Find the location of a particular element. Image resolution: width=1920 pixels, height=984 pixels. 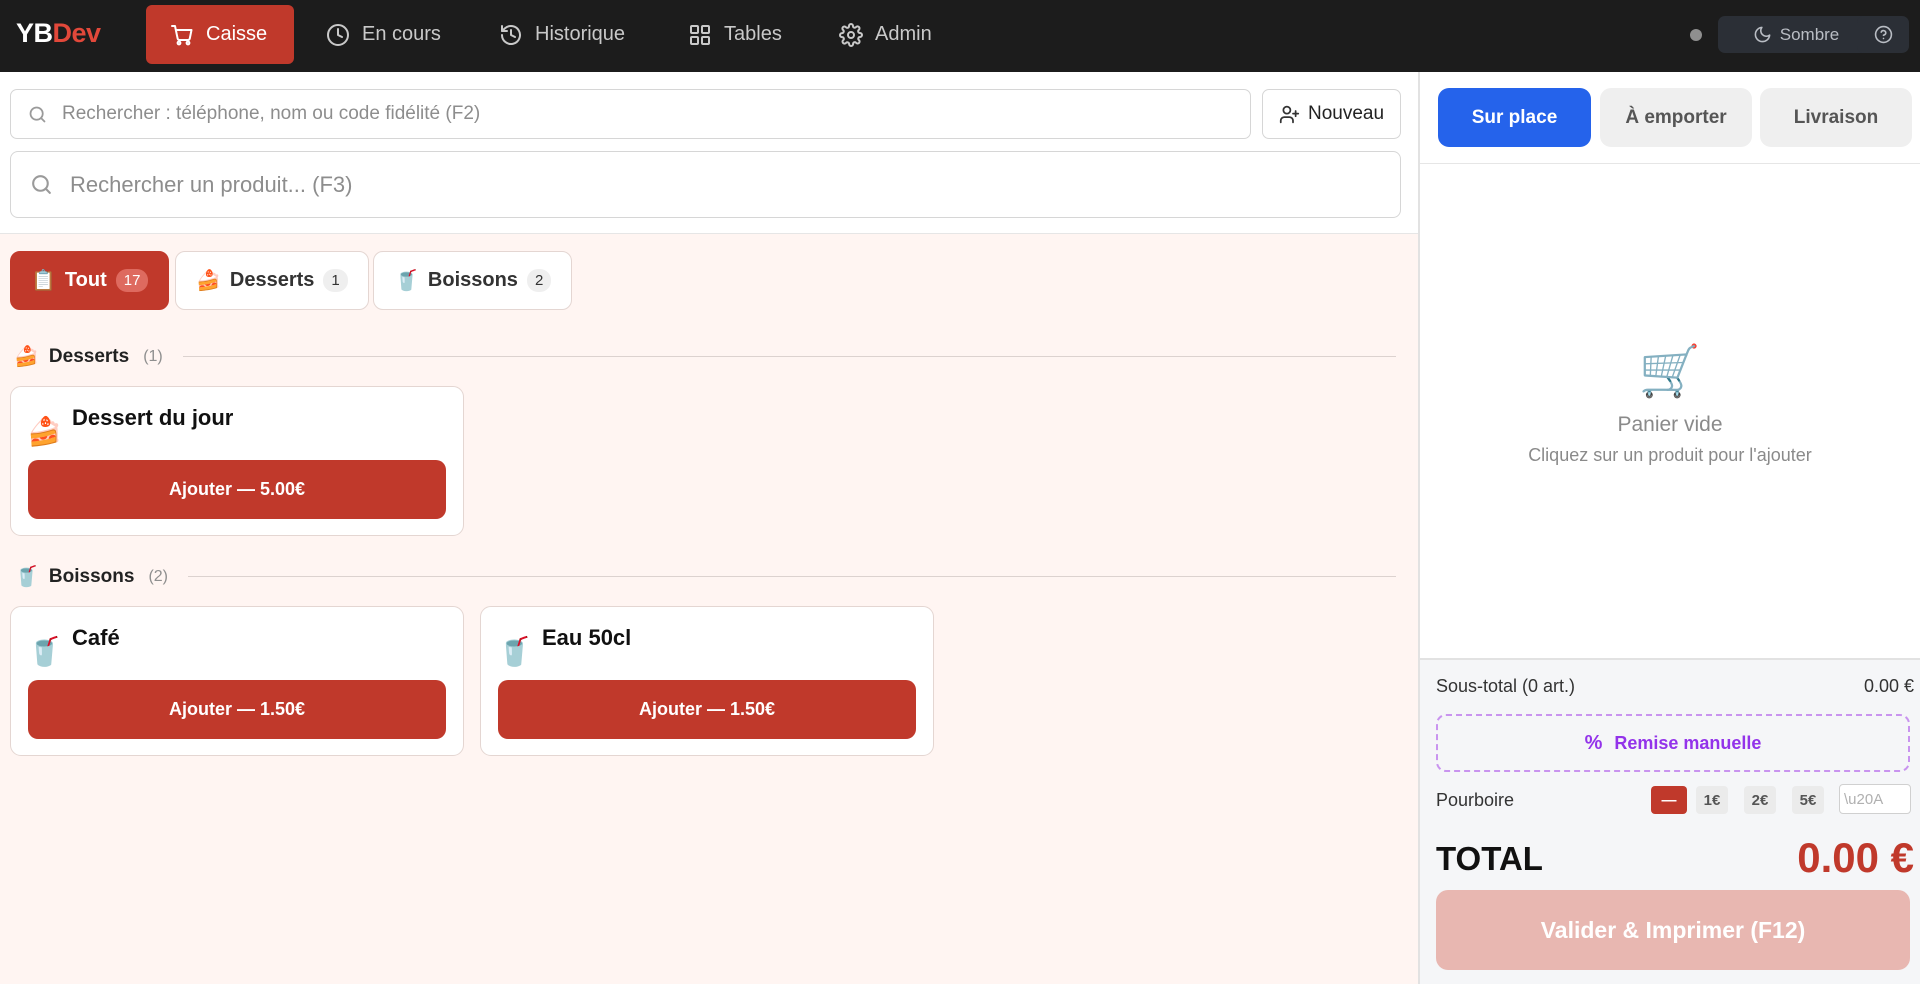

tip-label: Pourboire is located at coordinates (1475, 800).